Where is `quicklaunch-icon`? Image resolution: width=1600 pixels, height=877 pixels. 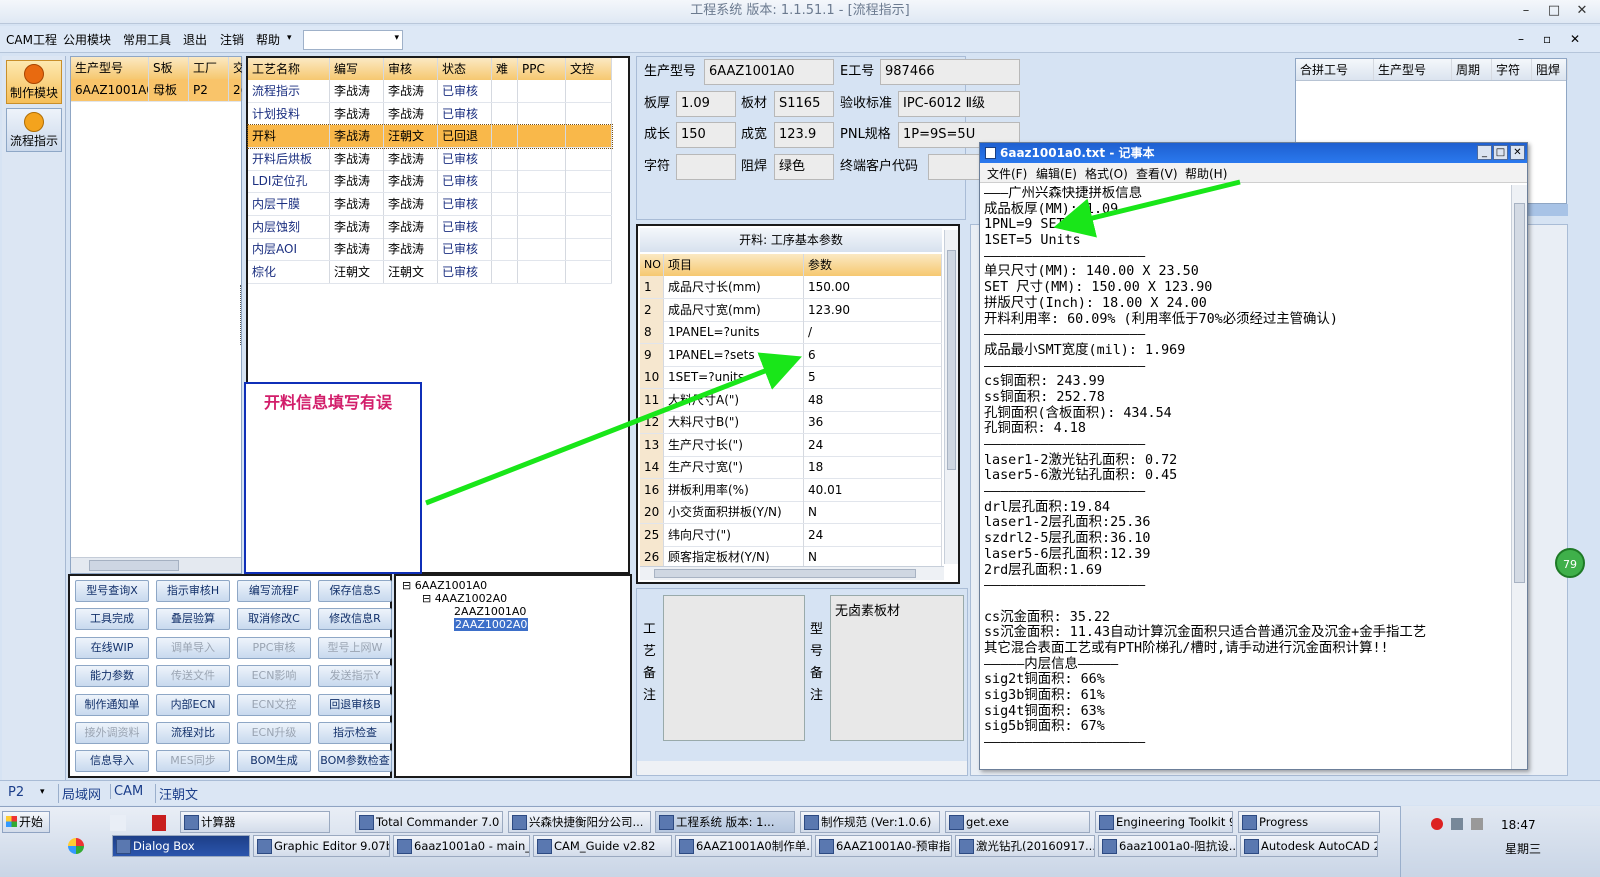
quicklaunch-icon is located at coordinates (76, 846).